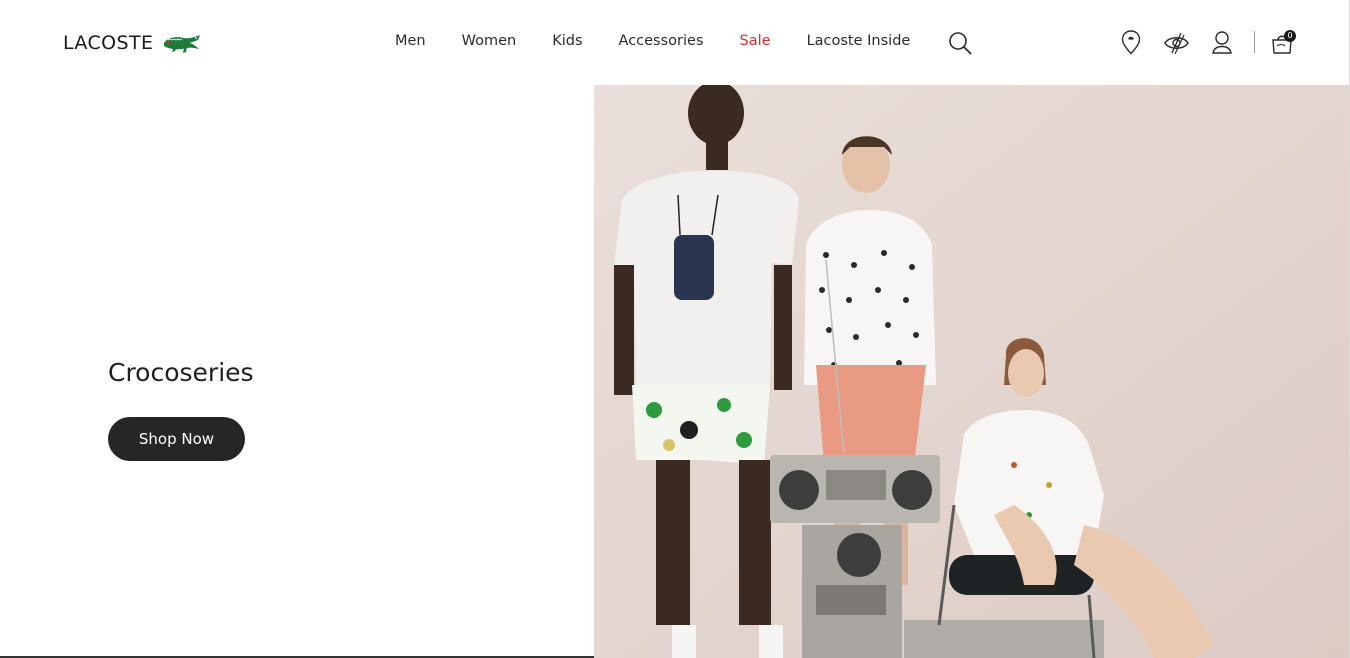 Image resolution: width=1350 pixels, height=658 pixels. Describe the element at coordinates (859, 41) in the screenshot. I see `nav-lacoste-inside: Lacoste Inside` at that location.